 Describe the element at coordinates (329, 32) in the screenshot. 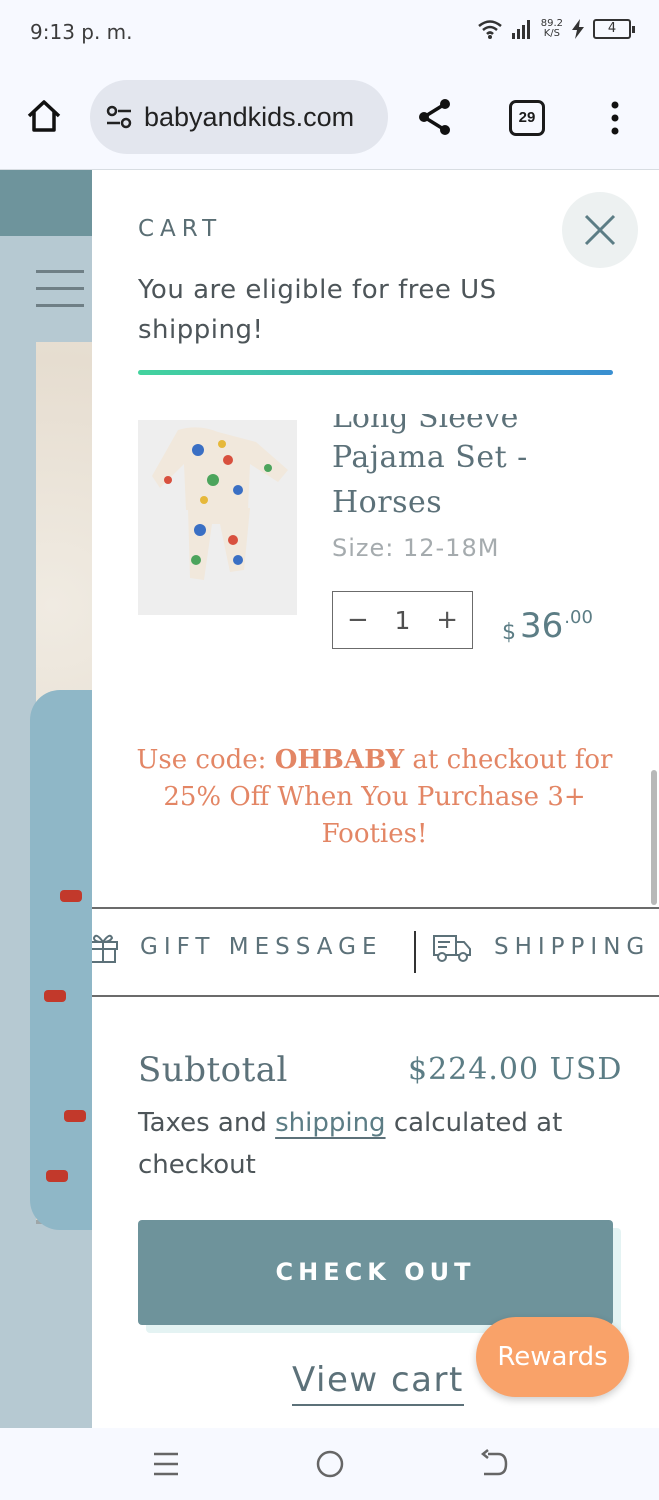

I see `status-bar: 9:13 p. m. 89.2 K/S 4` at that location.